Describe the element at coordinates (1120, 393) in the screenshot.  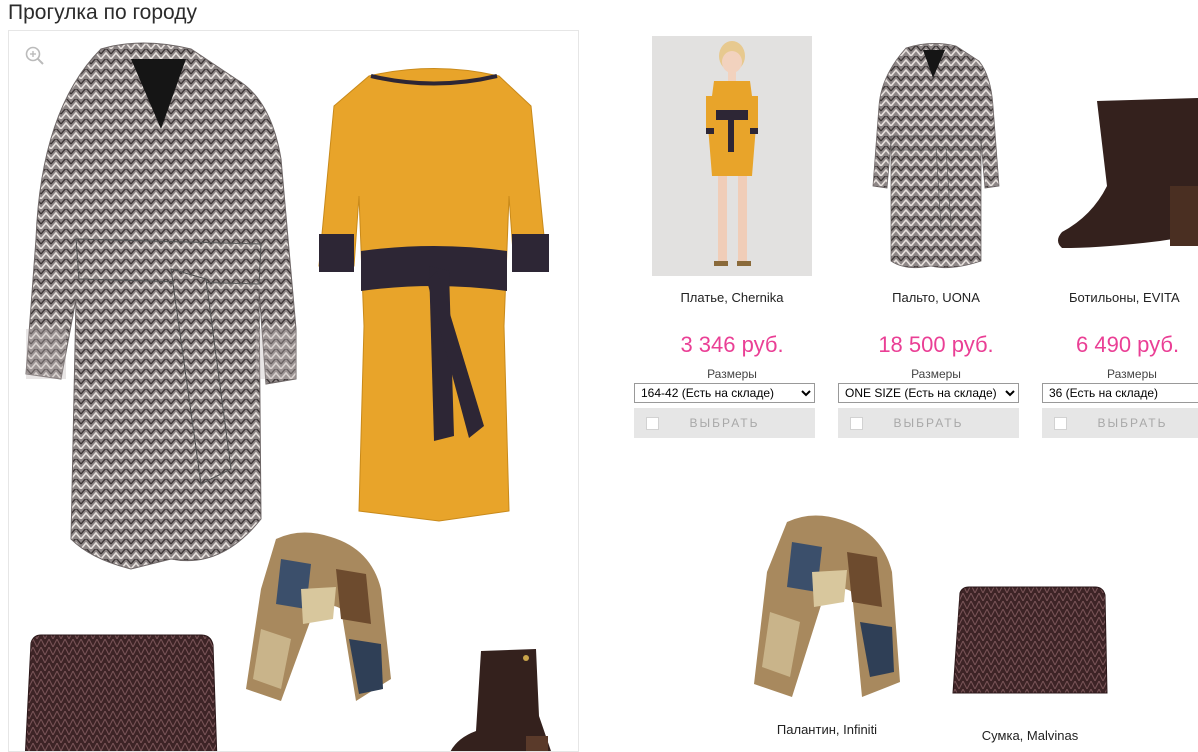
I see `size-select: 36 (Есть на складе)` at that location.